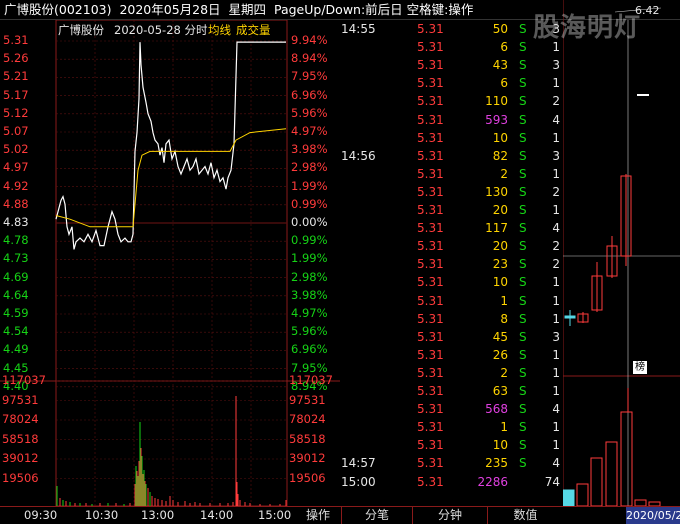 The image size is (680, 524). What do you see at coordinates (16, 112) in the screenshot?
I see `price-tick: 5.12` at bounding box center [16, 112].